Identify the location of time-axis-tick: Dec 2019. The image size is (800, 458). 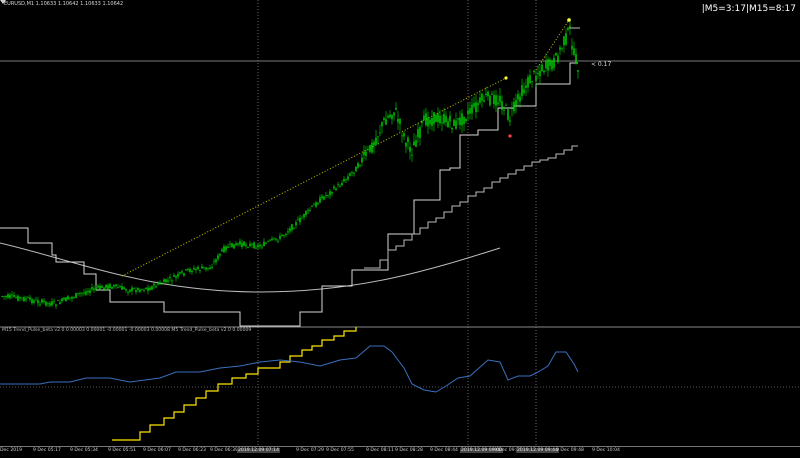
(11, 450).